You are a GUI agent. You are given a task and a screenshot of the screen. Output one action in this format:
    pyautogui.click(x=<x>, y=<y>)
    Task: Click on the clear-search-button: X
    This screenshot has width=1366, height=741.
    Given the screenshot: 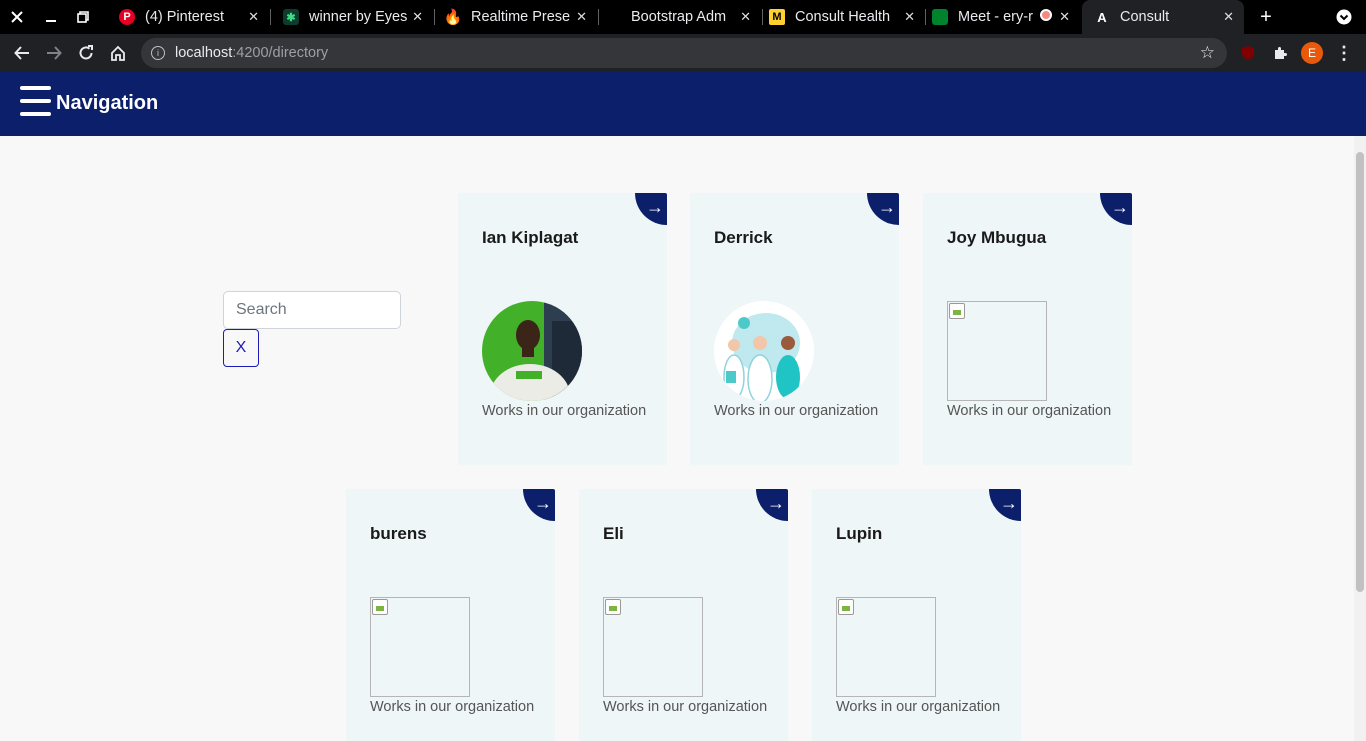 What is the action you would take?
    pyautogui.click(x=241, y=348)
    